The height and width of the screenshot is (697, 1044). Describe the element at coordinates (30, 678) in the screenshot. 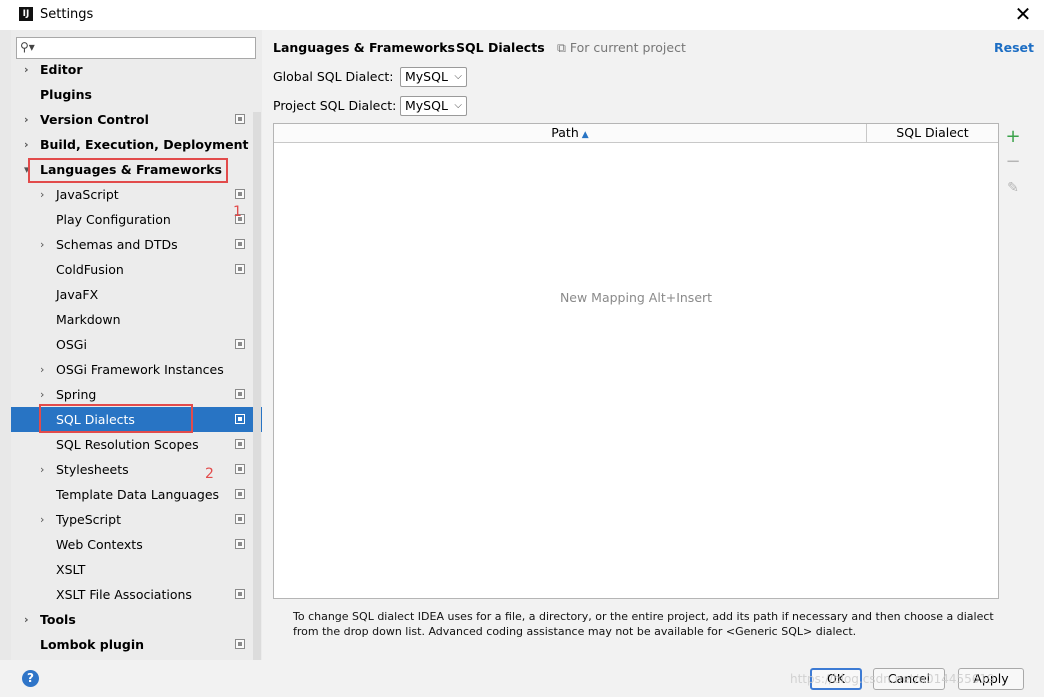

I see `help-icon: ?` at that location.